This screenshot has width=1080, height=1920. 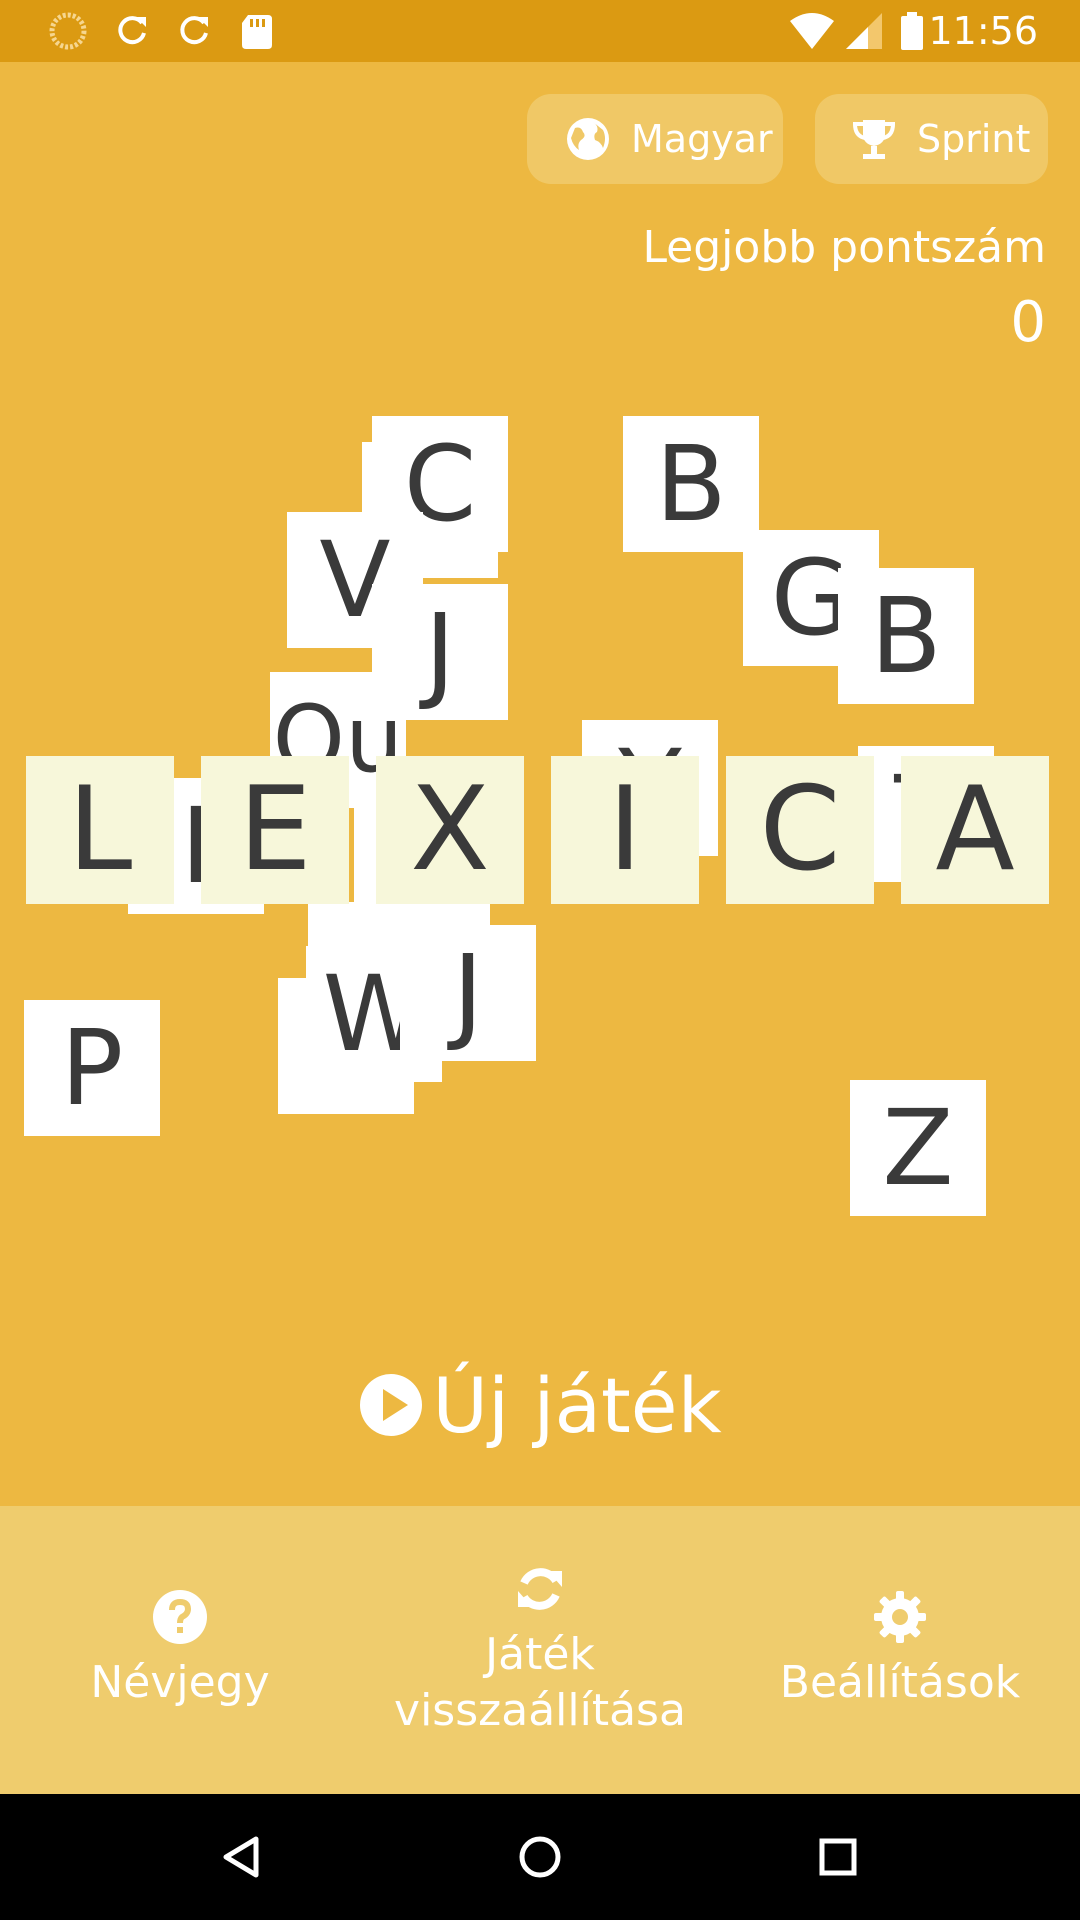 I want to click on loading-icon, so click(x=68, y=31).